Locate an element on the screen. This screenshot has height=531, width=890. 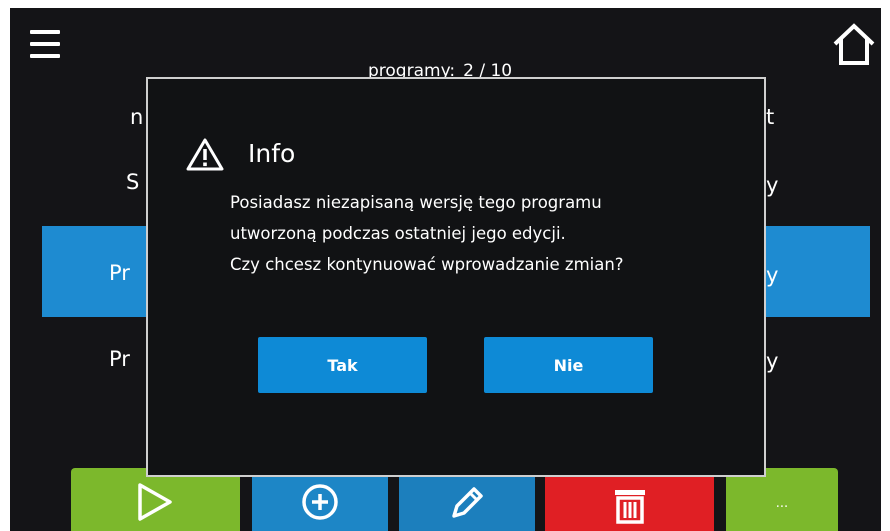
trash-icon is located at coordinates (630, 507).